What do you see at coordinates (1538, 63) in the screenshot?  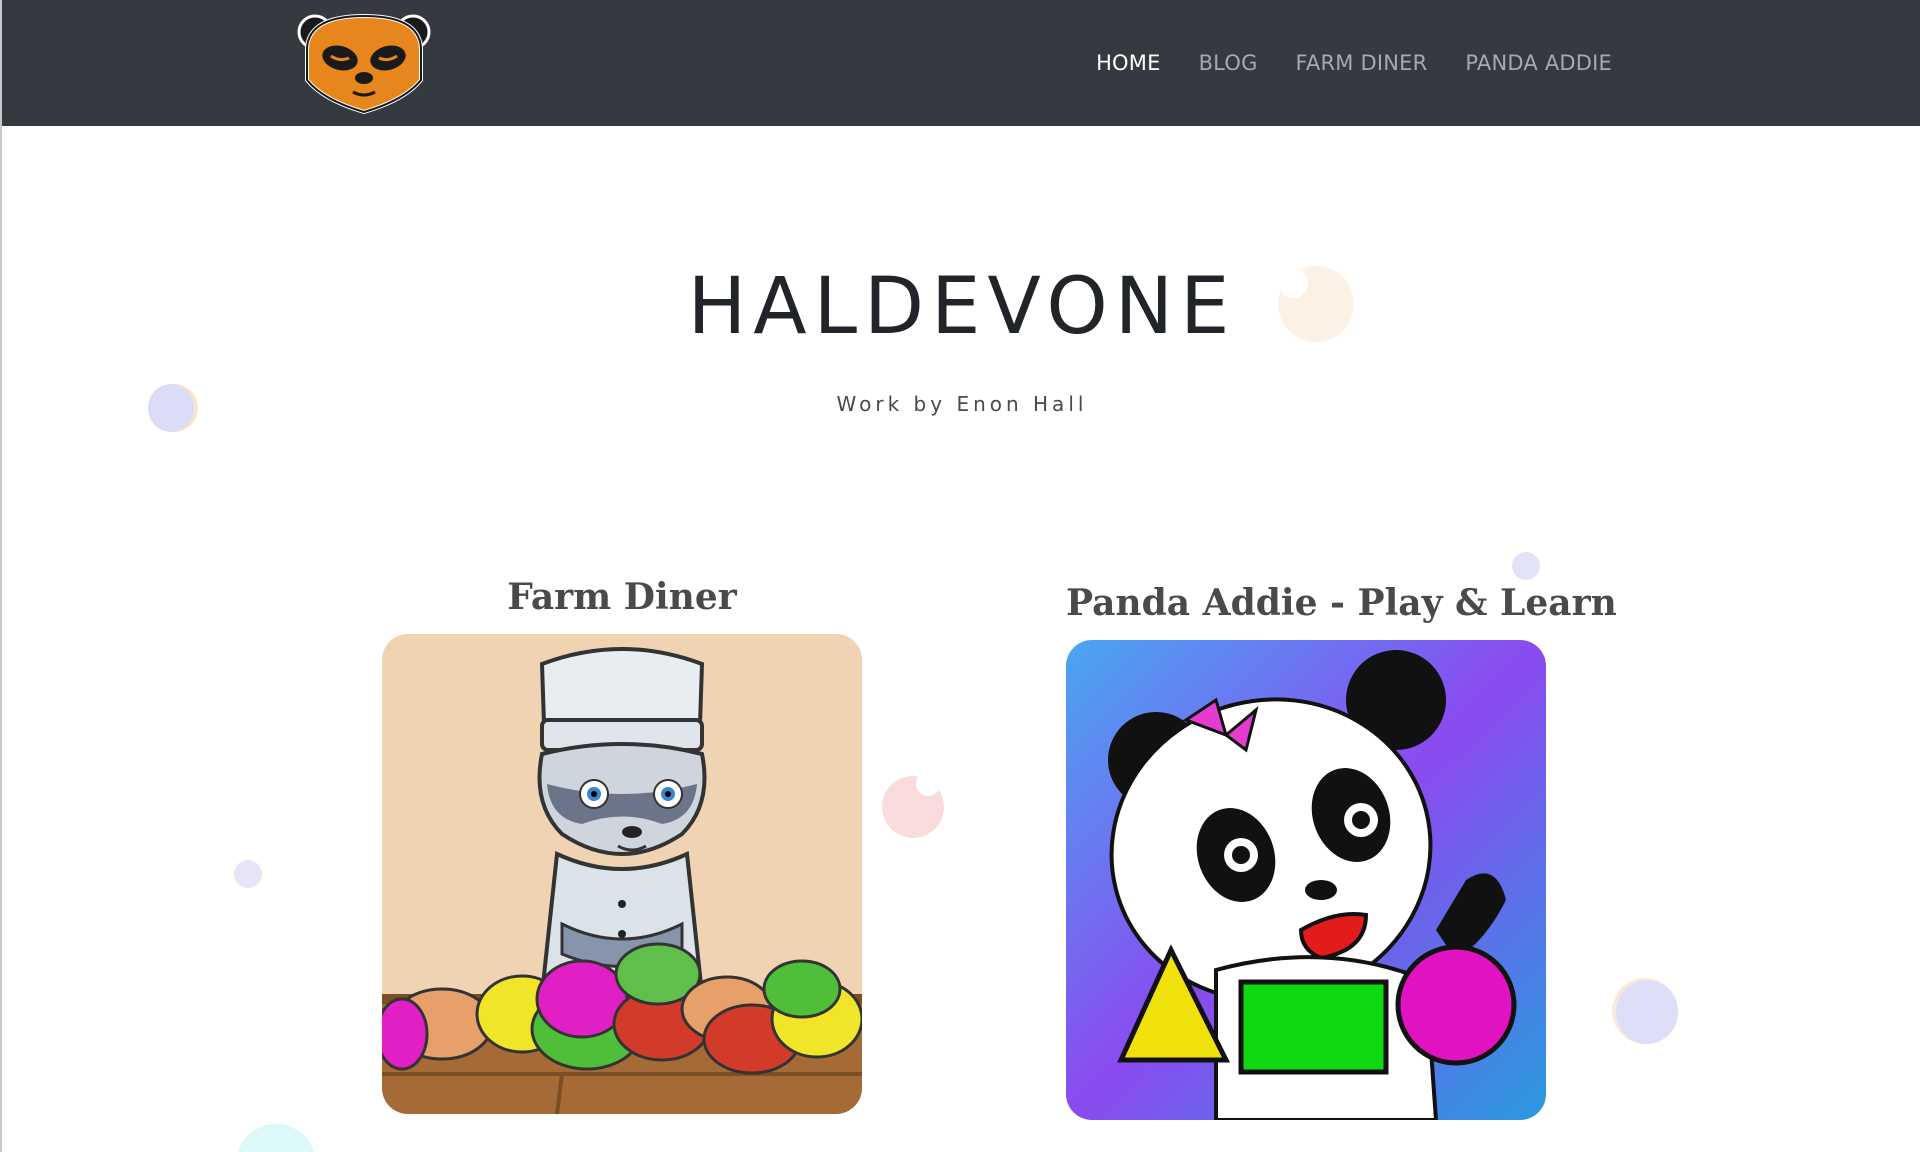 I see `nav-panda-addie-link: PANDA ADDIE` at bounding box center [1538, 63].